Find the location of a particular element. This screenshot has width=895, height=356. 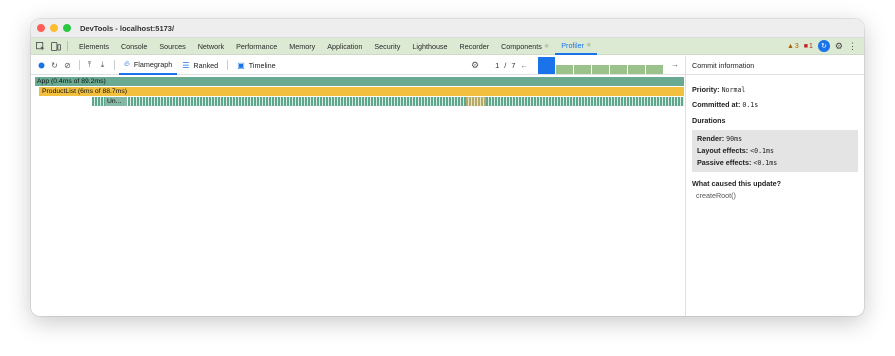

commit-index: 1 is located at coordinates (497, 65).